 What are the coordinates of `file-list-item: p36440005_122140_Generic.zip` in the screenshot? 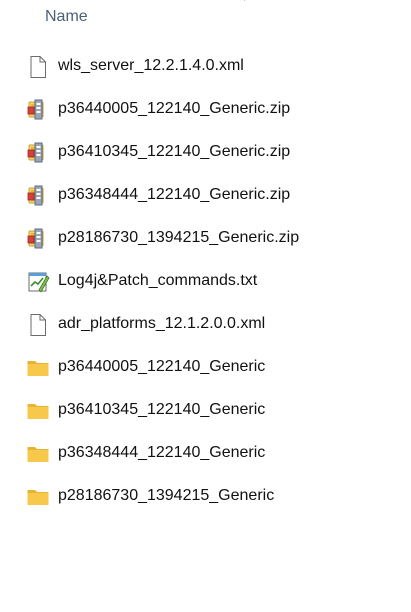 It's located at (205, 109).